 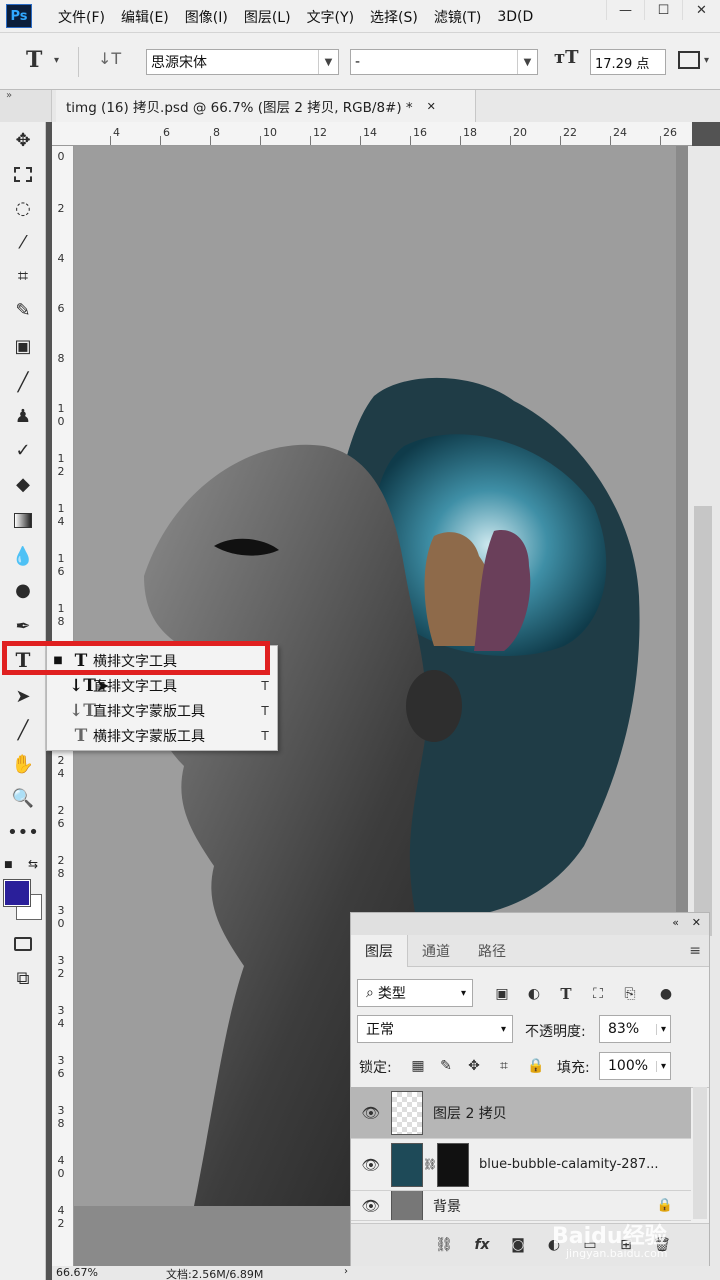 I want to click on document-info: 文档:2.56M/6.89M, so click(x=214, y=1273).